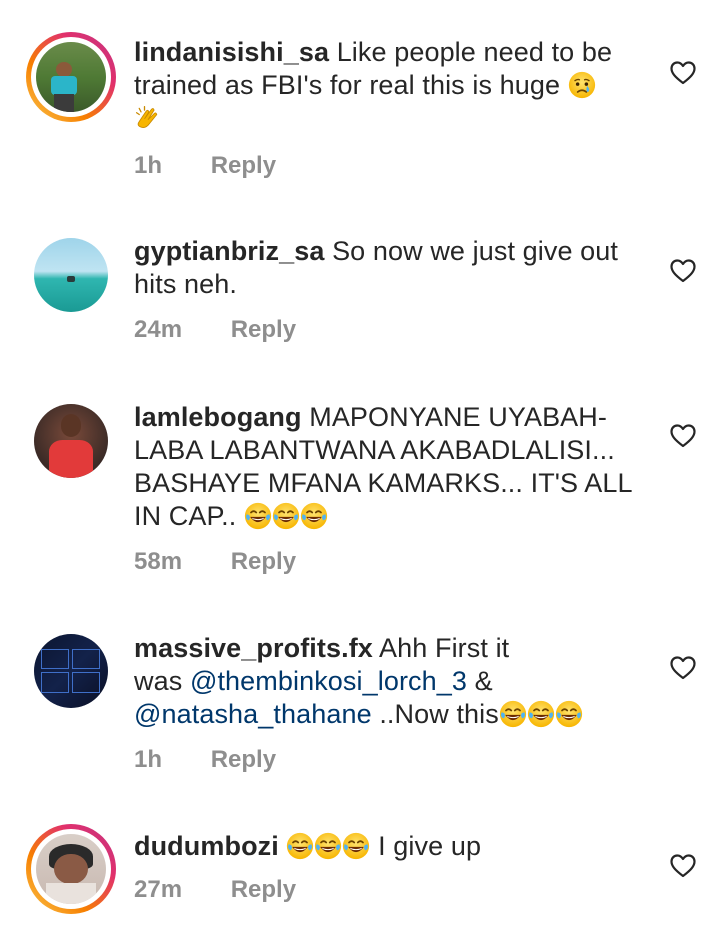 This screenshot has height=933, width=720. I want to click on comment-body: MAPONYANE UYABAH-, so click(458, 417).